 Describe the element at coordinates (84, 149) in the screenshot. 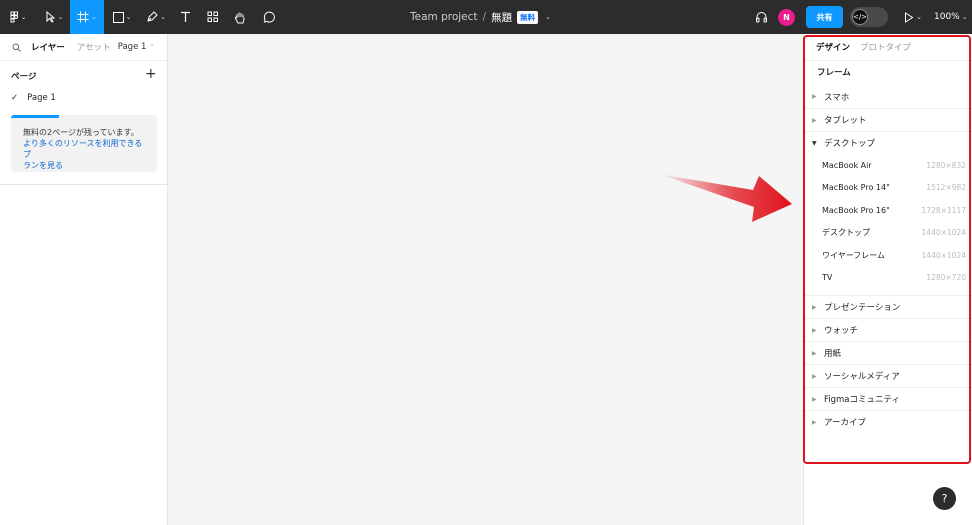

I see `upgrade-link-line1: より多くのリソースを利用できるプ` at that location.